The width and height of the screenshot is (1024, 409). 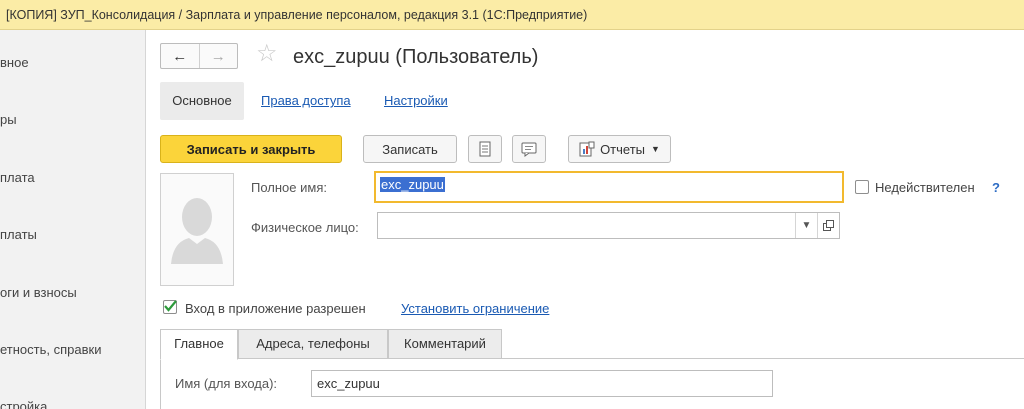 I want to click on inactive-checkbox, so click(x=862, y=187).